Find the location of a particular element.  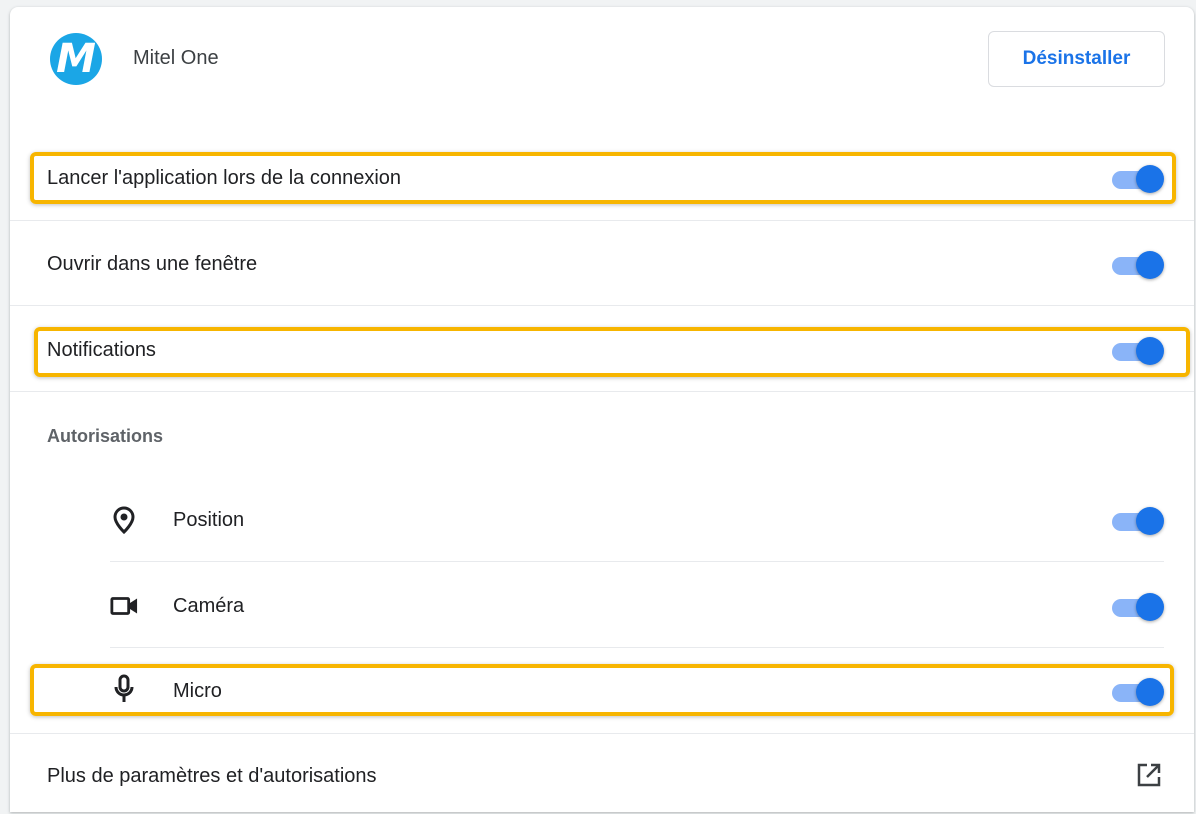

more-settings-label: Plus de paramètres et d'autorisations is located at coordinates (212, 775).